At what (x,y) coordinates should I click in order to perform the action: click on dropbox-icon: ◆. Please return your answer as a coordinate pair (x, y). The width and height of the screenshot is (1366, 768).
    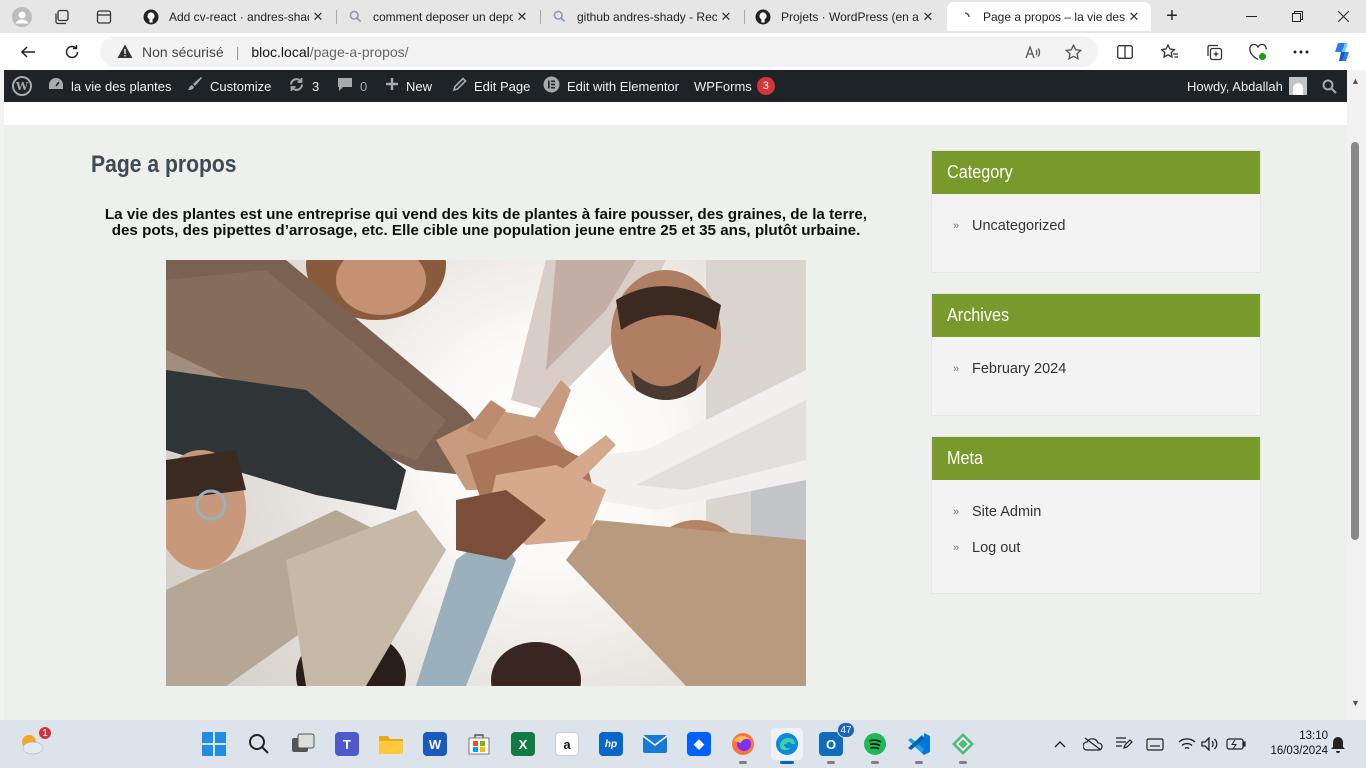
    Looking at the image, I should click on (699, 744).